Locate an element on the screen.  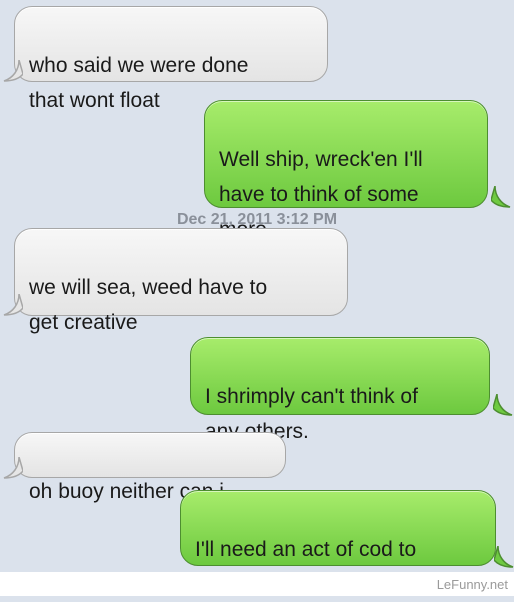
message-bubble-outgoing: I shrimply can't think of any others. is located at coordinates (340, 390).